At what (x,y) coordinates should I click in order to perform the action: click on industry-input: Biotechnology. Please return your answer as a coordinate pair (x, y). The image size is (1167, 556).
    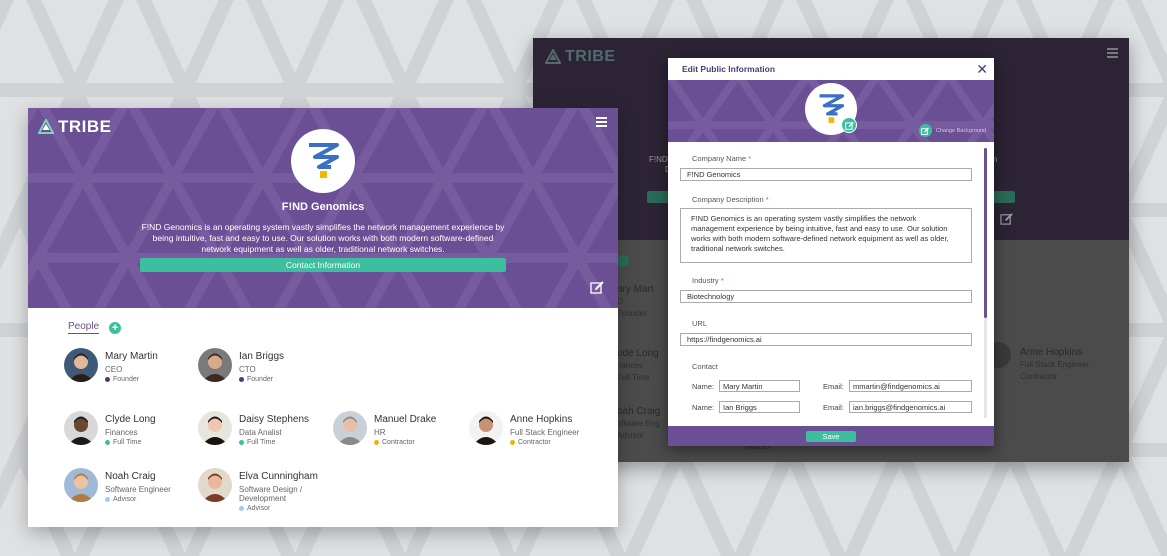
    Looking at the image, I should click on (826, 296).